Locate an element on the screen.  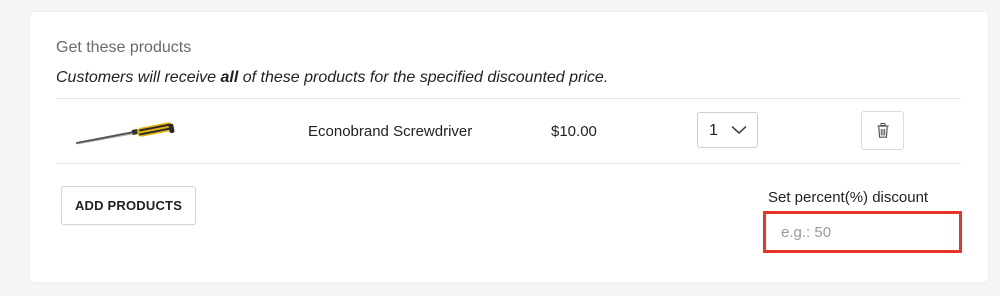
product-price: $10.00 is located at coordinates (574, 131).